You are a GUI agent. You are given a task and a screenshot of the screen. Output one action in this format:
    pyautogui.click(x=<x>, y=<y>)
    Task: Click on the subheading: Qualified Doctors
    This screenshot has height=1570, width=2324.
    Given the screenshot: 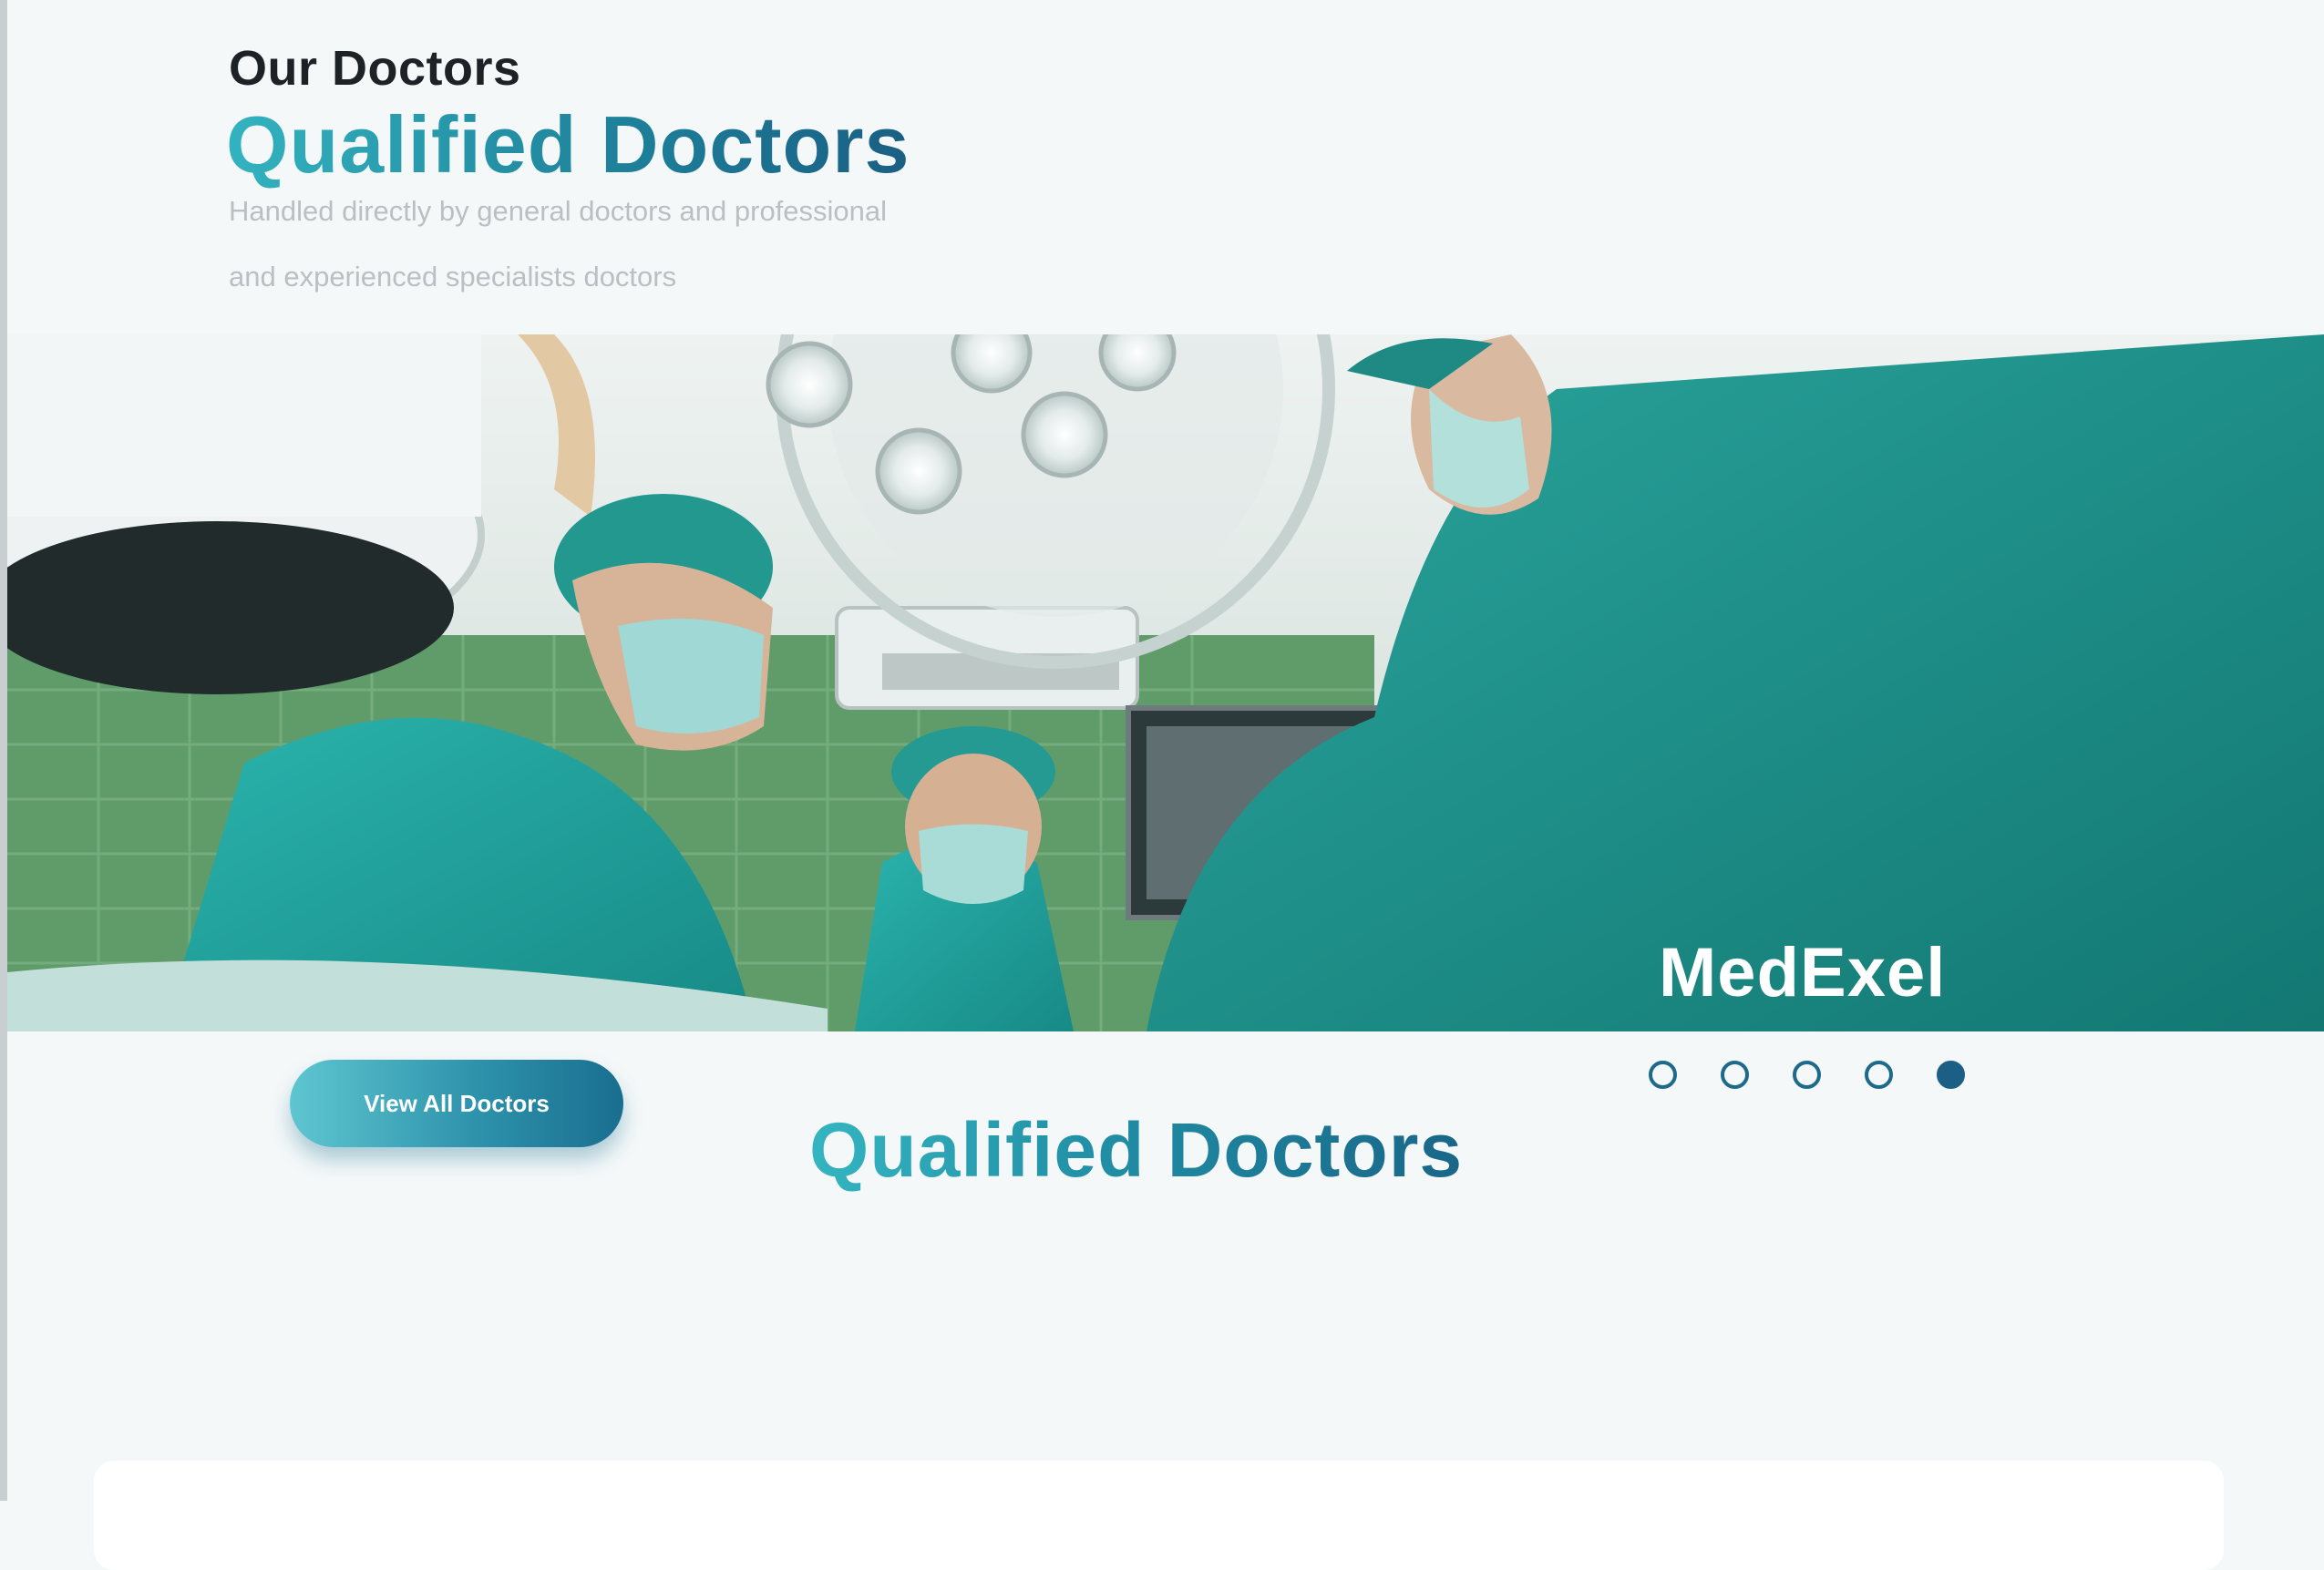 What is the action you would take?
    pyautogui.click(x=1136, y=1150)
    